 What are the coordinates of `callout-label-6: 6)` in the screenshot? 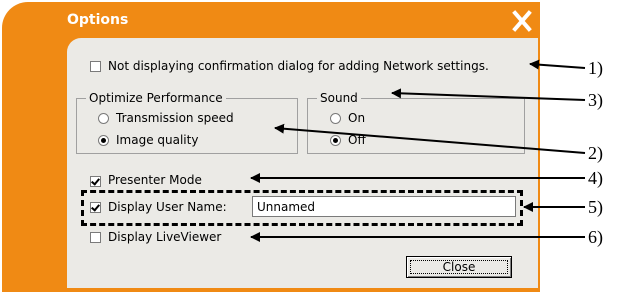 It's located at (595, 237).